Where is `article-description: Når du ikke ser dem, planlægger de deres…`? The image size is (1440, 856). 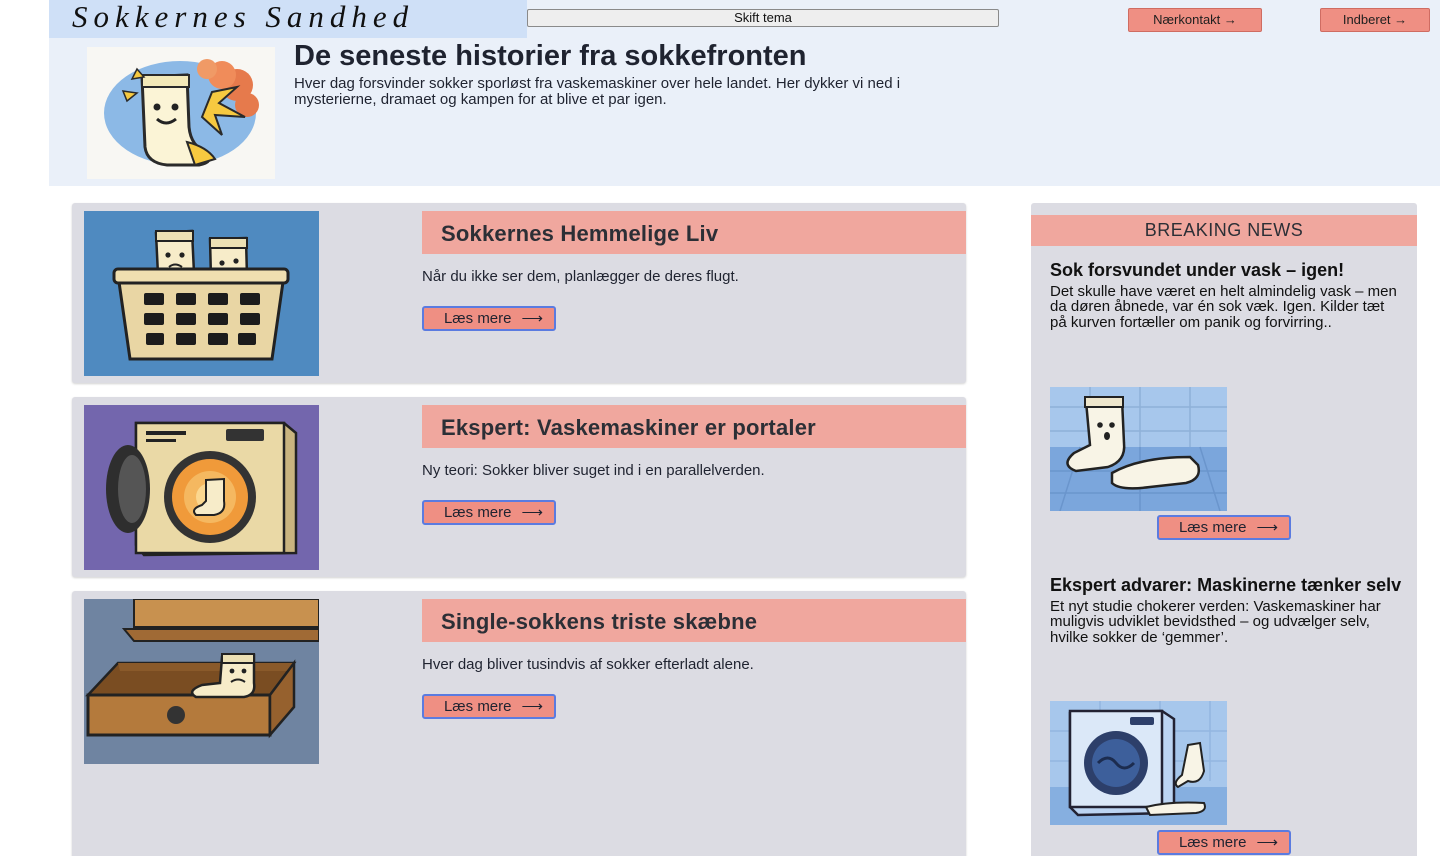 article-description: Når du ikke ser dem, planlægger de deres… is located at coordinates (580, 276).